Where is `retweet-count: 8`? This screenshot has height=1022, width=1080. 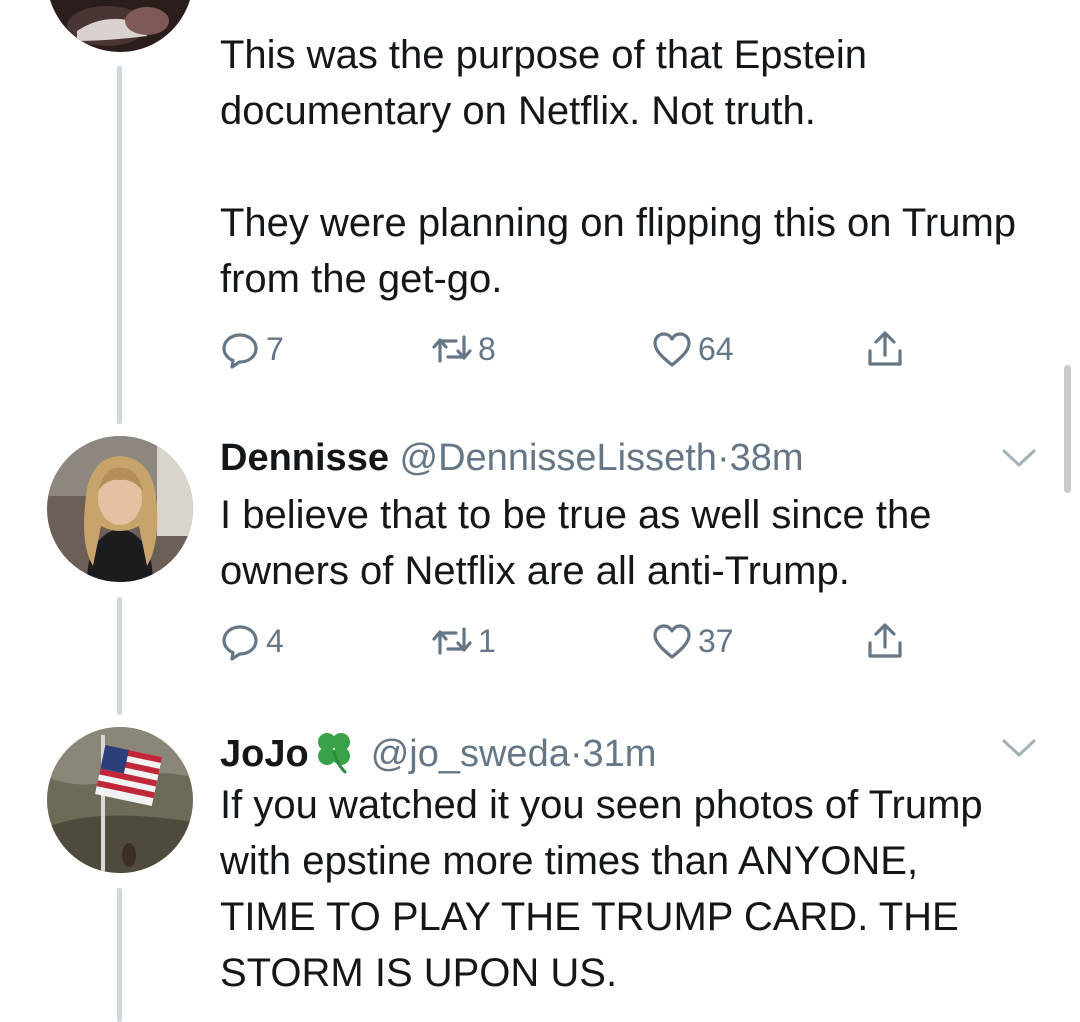 retweet-count: 8 is located at coordinates (487, 348).